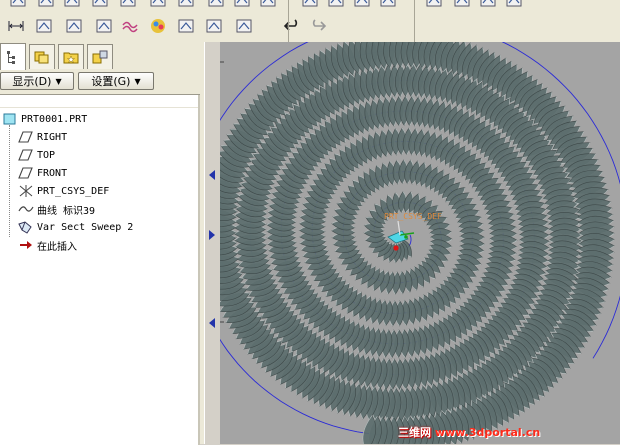  Describe the element at coordinates (85, 227) in the screenshot. I see `tree-item-label: Var Sect Sweep 2` at that location.